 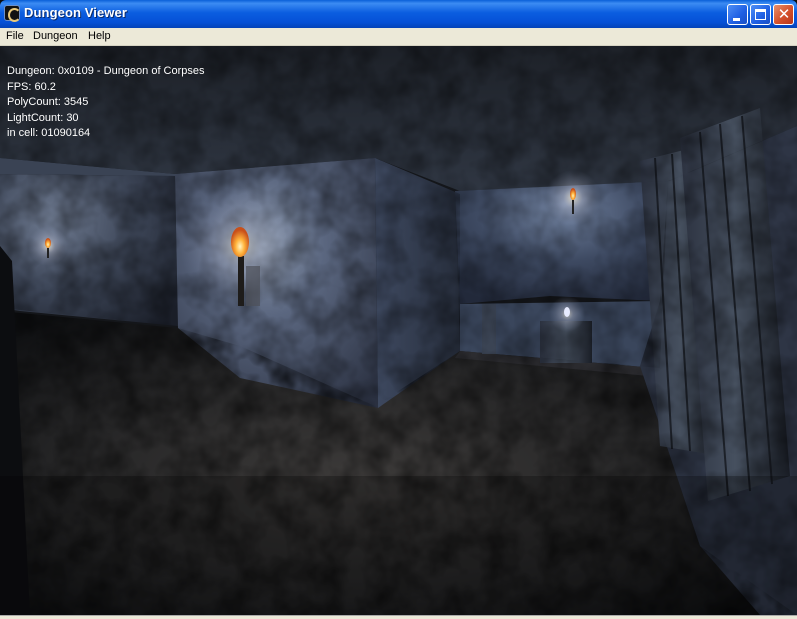 I want to click on close-button: ✕, so click(x=783, y=14).